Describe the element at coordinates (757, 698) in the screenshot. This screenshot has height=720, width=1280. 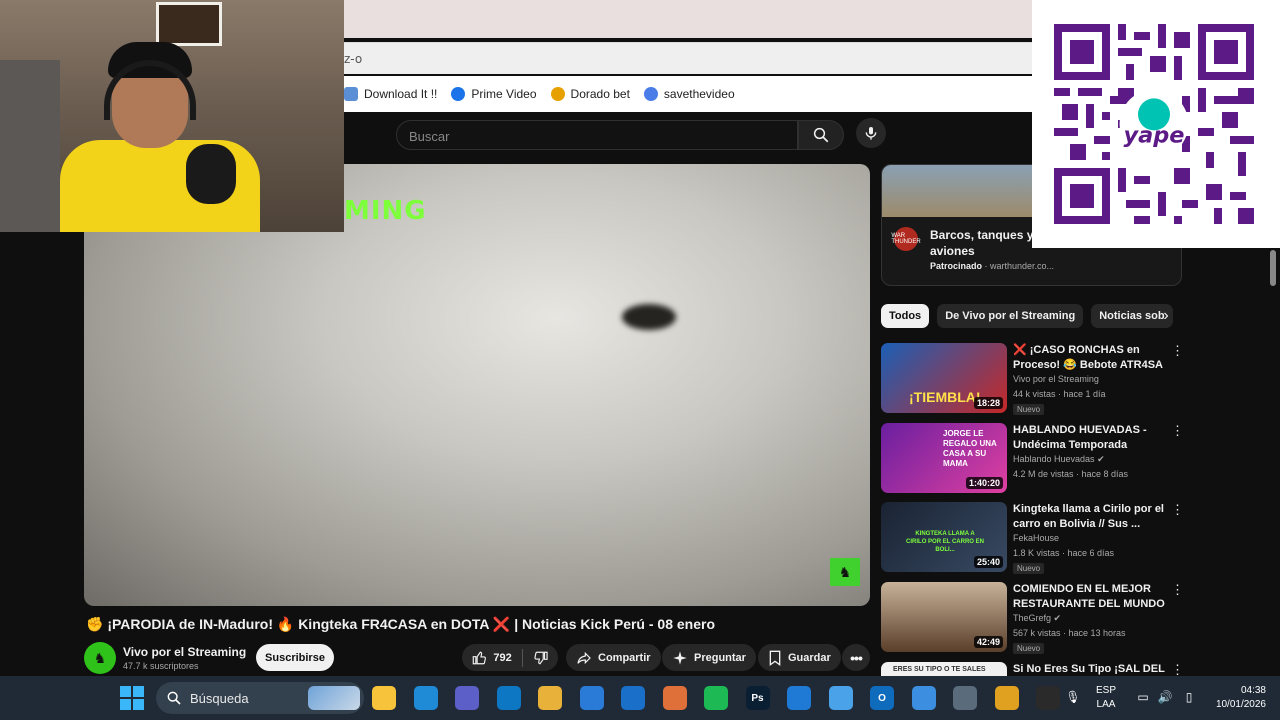
I see `photoshop-icon: Ps` at that location.